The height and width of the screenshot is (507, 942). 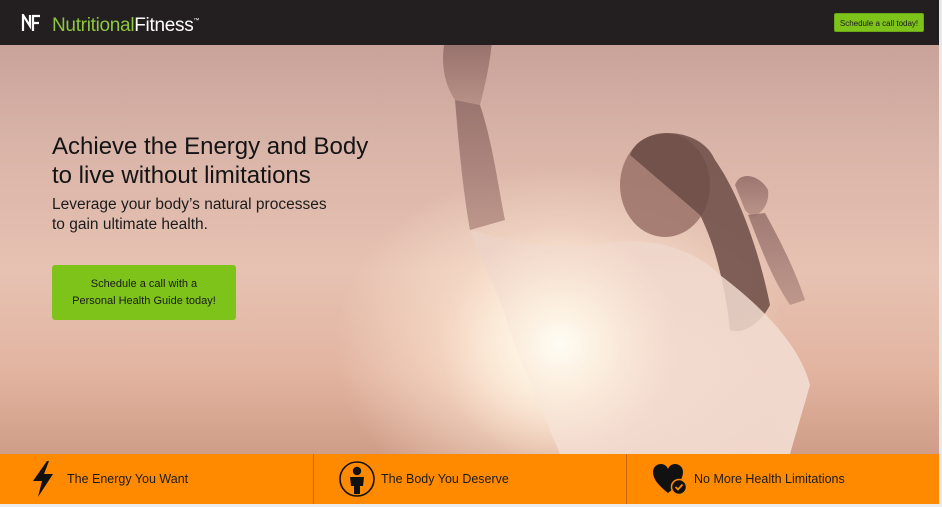 I want to click on nf-logo-icon, so click(x=30, y=22).